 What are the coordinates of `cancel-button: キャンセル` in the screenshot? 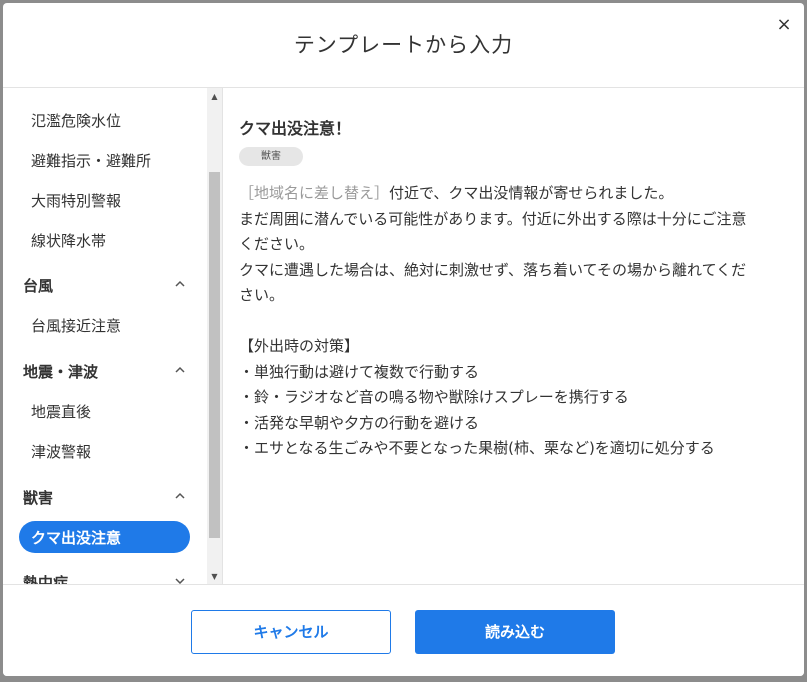 It's located at (291, 632).